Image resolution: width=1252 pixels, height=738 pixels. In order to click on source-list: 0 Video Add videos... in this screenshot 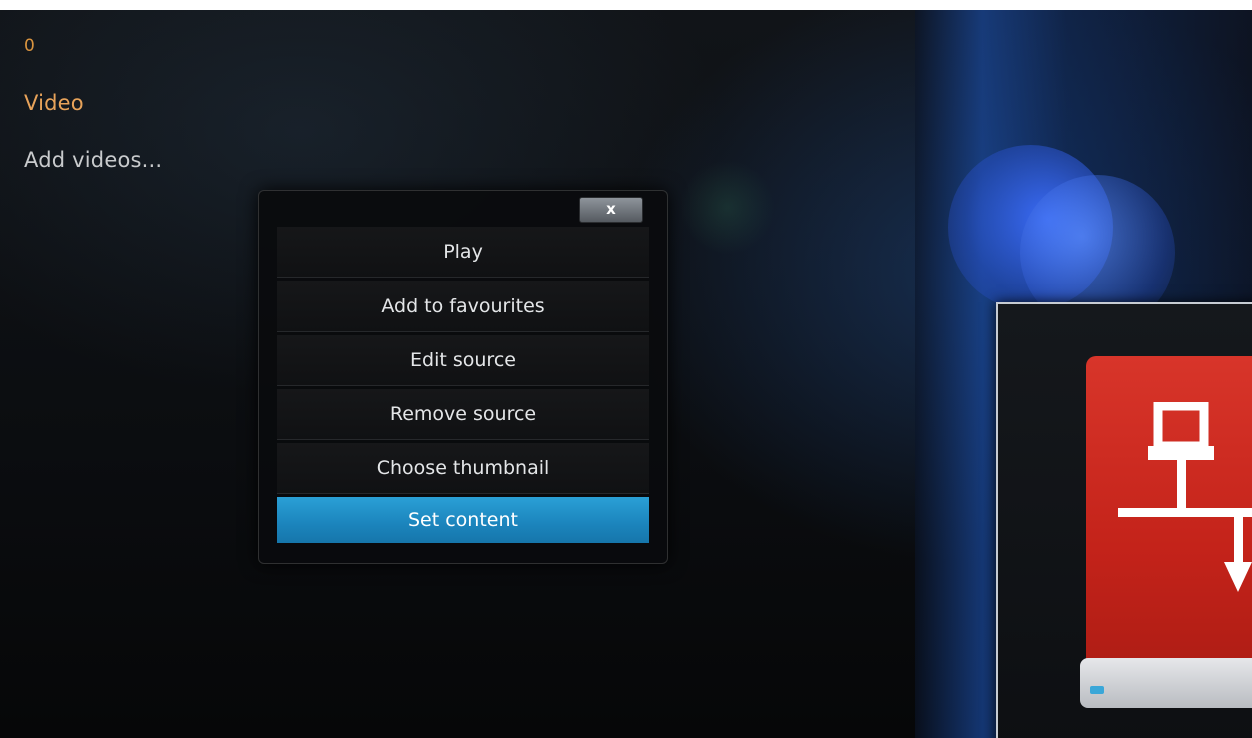, I will do `click(93, 117)`.